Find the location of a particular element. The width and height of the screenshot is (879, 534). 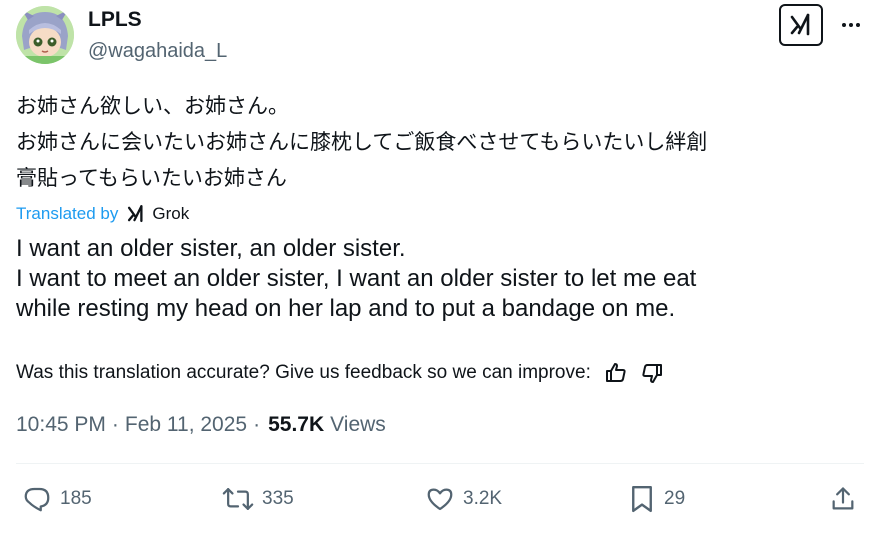

post-time: 10:45 PM is located at coordinates (61, 425).